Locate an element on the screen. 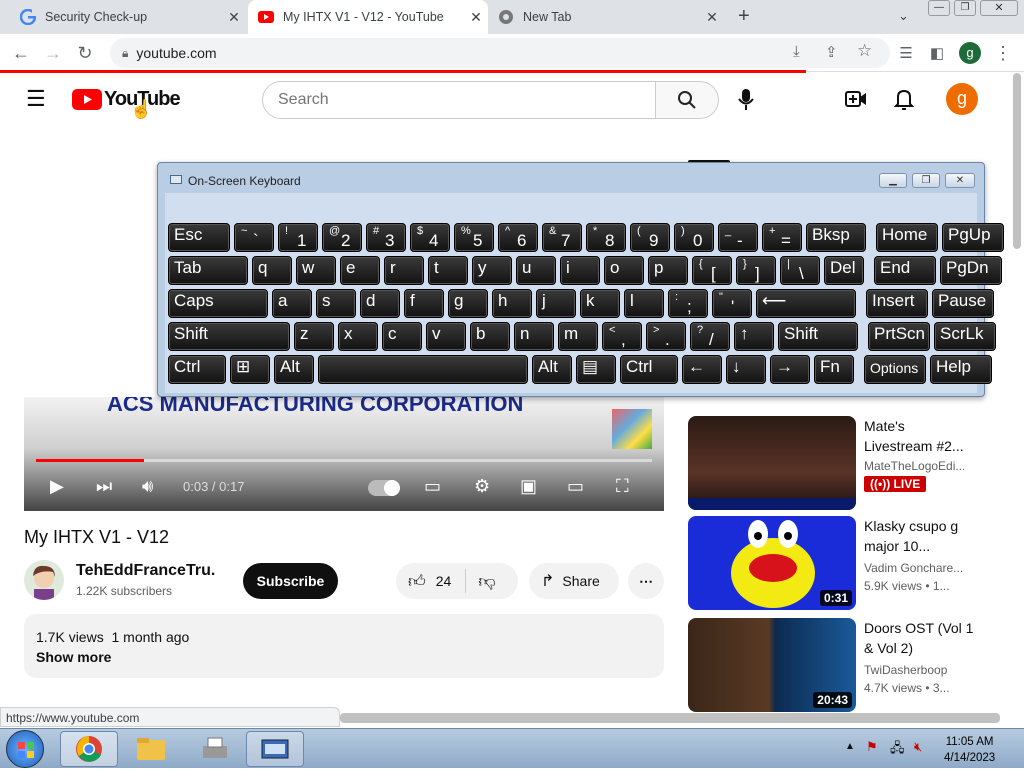 Image resolution: width=1024 pixels, height=774 pixels. description-box: 1.7K views 1 month ago Show more is located at coordinates (344, 646).